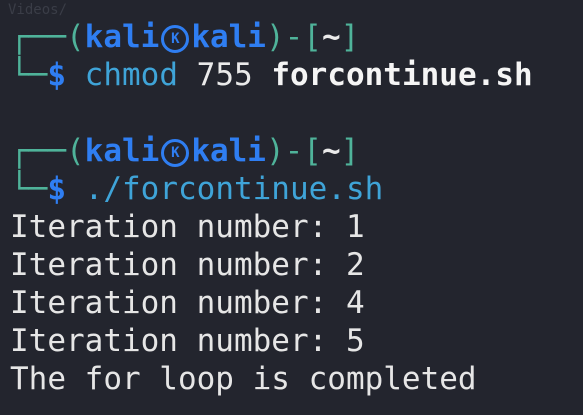 Image resolution: width=583 pixels, height=415 pixels. I want to click on output-line: Iteration number: 5, so click(187, 341).